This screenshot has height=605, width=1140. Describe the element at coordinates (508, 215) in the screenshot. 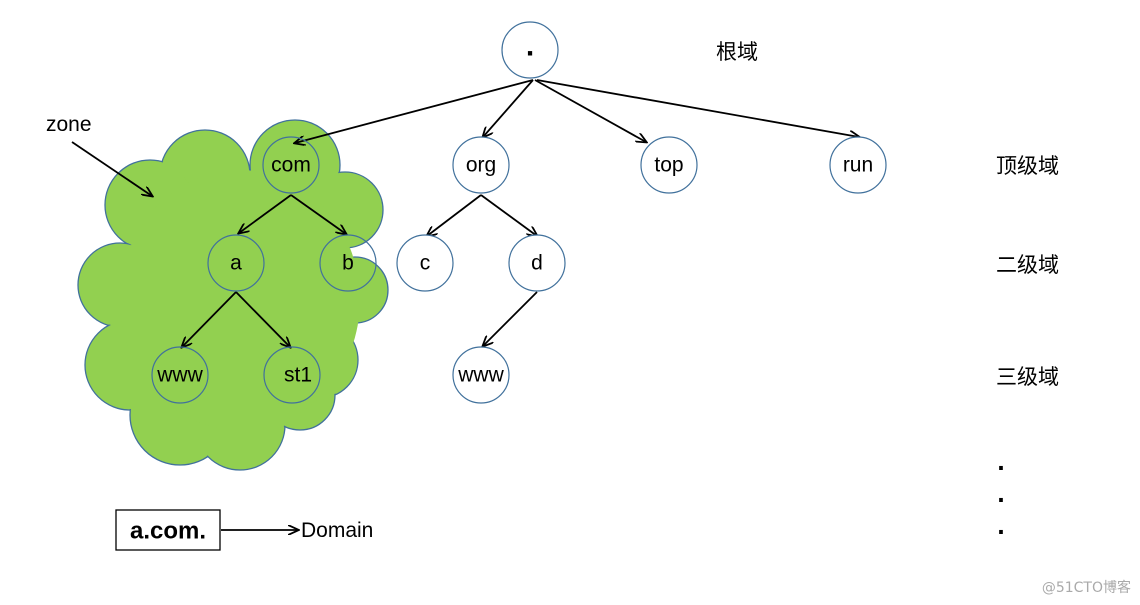

I see `arrow-org-d` at that location.